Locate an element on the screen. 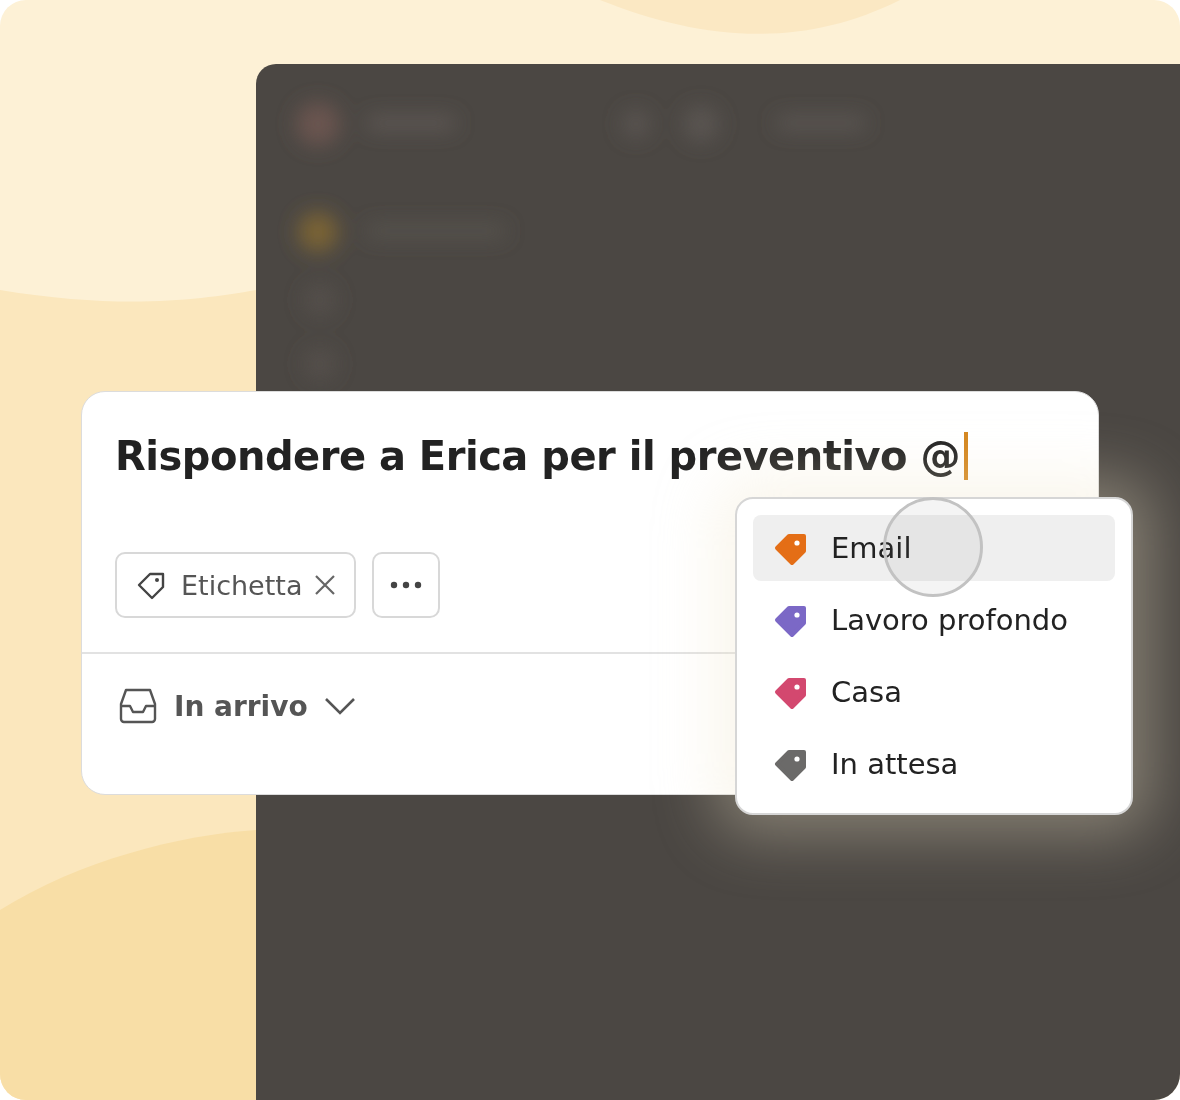  task-title: Rispondere a Erica per il preventivo @ is located at coordinates (537, 456).